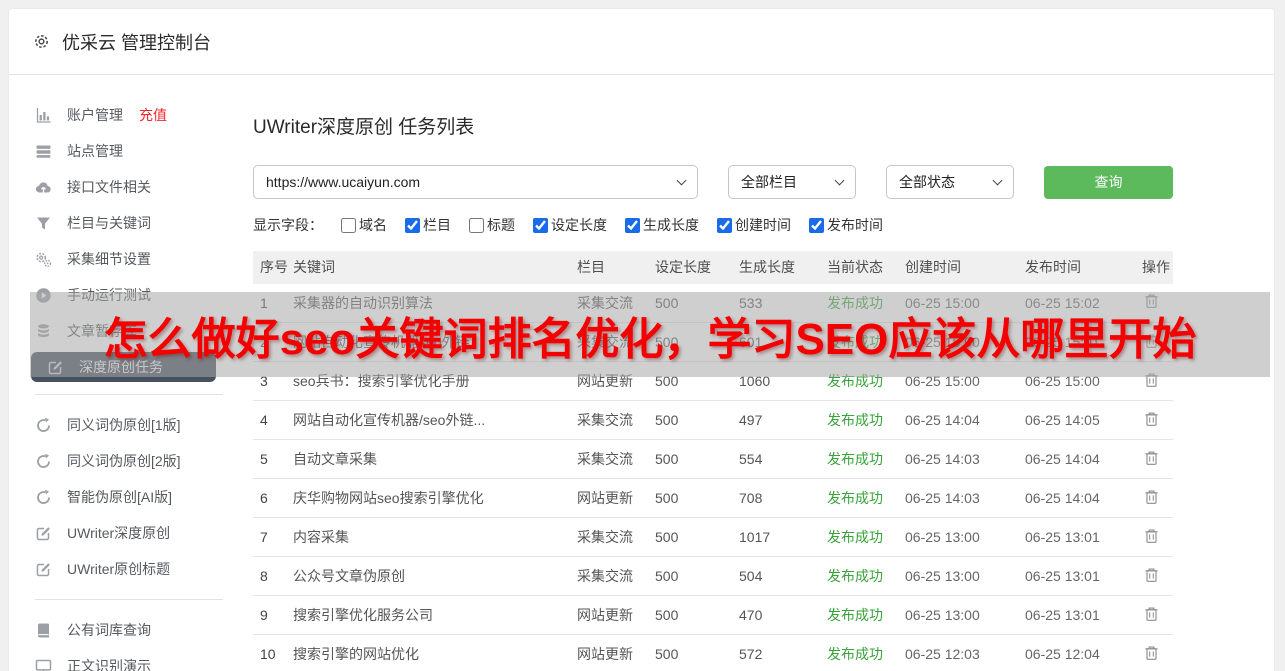  What do you see at coordinates (131, 659) in the screenshot?
I see `sidebar-item-content-recognition-demo: 正文识别演示` at bounding box center [131, 659].